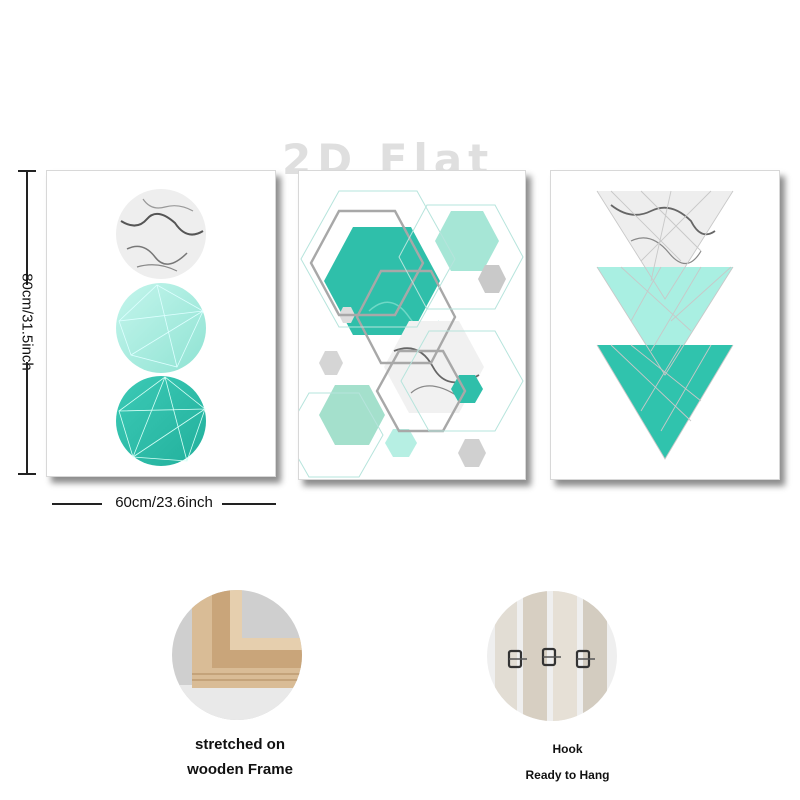 This screenshot has height=800, width=800. I want to click on width-dimension-unit: cm/23.6inch, so click(172, 502).